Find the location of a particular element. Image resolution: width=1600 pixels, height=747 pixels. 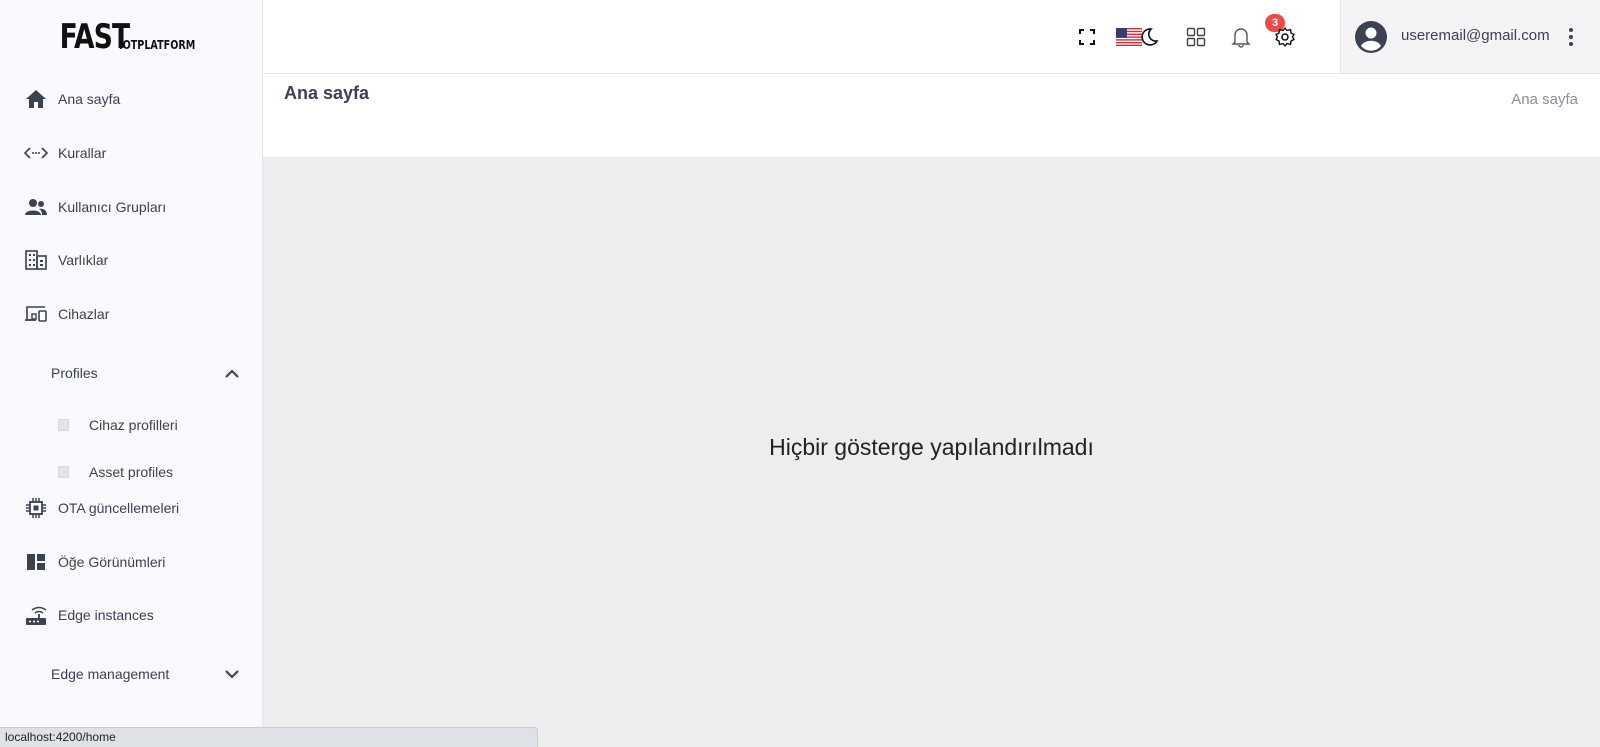

sidebar-item-label: OTA güncellemeleri is located at coordinates (119, 508).